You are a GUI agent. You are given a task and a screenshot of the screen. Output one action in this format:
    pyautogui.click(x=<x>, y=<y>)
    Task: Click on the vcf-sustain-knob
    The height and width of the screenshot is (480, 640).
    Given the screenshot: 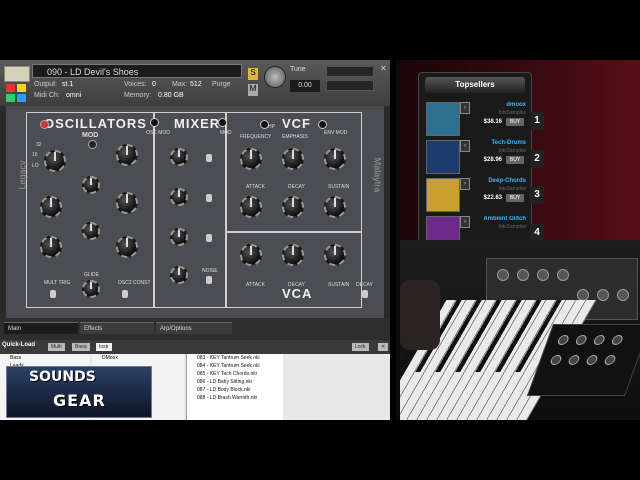 What is the action you would take?
    pyautogui.click(x=335, y=207)
    